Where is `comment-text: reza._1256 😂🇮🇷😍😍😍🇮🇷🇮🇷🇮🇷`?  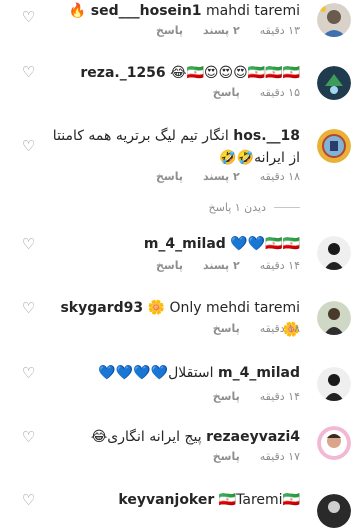 comment-text: reza._1256 😂🇮🇷😍😍😍🇮🇷🇮🇷🇮🇷 is located at coordinates (175, 73).